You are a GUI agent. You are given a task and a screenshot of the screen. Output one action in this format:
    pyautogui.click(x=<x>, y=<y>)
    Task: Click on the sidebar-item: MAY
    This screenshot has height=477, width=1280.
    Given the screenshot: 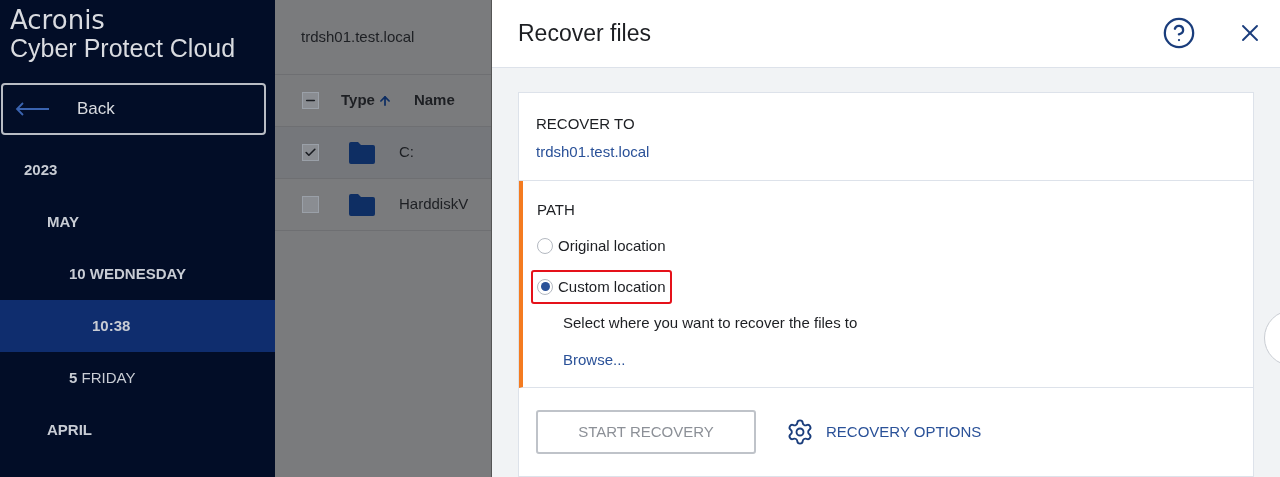 What is the action you would take?
    pyautogui.click(x=137, y=222)
    